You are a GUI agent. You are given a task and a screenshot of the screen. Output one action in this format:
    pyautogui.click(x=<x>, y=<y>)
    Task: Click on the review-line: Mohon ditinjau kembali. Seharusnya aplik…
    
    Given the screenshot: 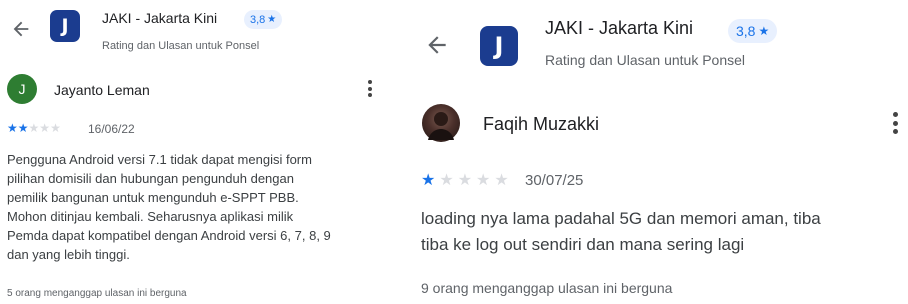 What is the action you would take?
    pyautogui.click(x=150, y=216)
    